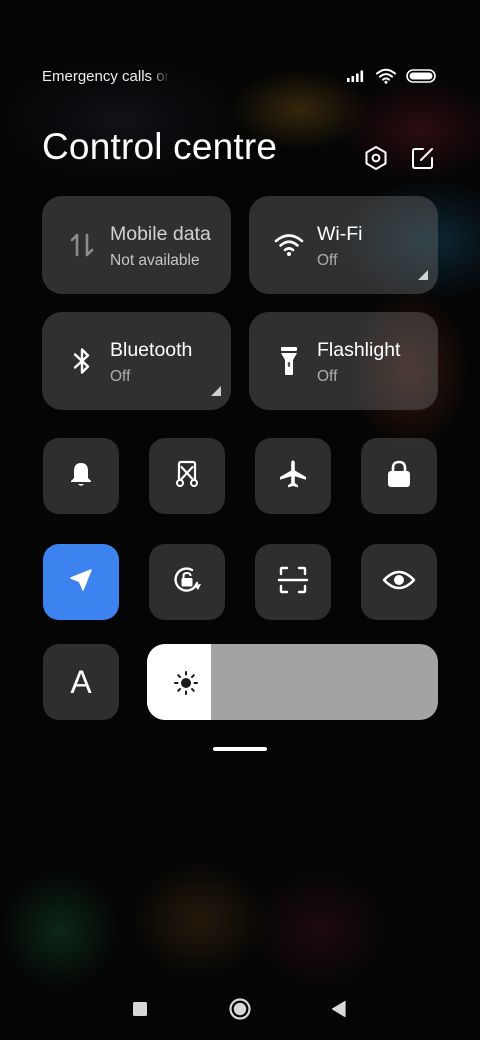 The height and width of the screenshot is (1040, 480). I want to click on reading-mode-icon, so click(399, 582).